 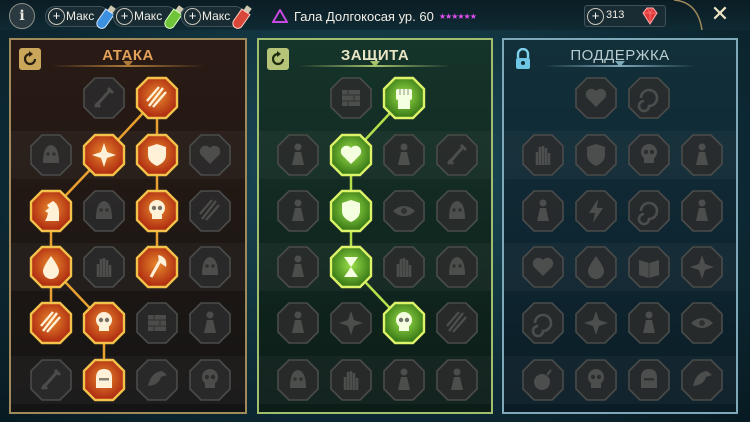 I want to click on heart-hands-icon, so click(x=543, y=267).